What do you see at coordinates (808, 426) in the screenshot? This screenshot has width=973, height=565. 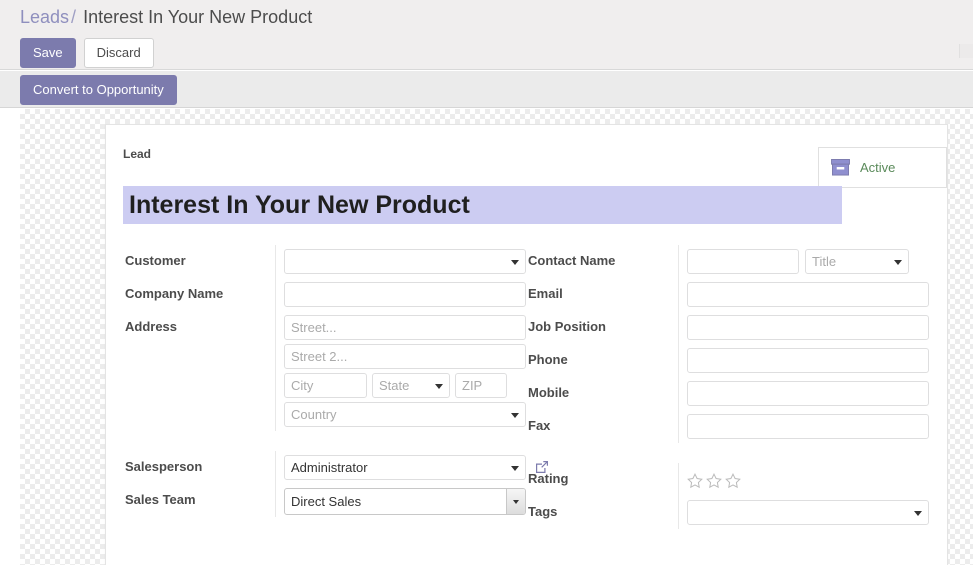 I see `fax-input` at bounding box center [808, 426].